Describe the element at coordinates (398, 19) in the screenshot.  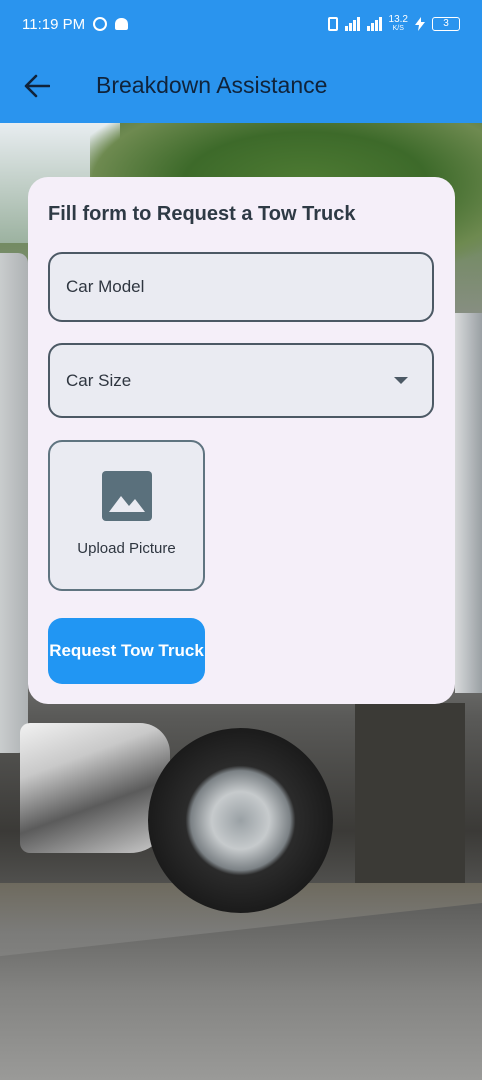
I see `network-speed-value: 13.2` at that location.